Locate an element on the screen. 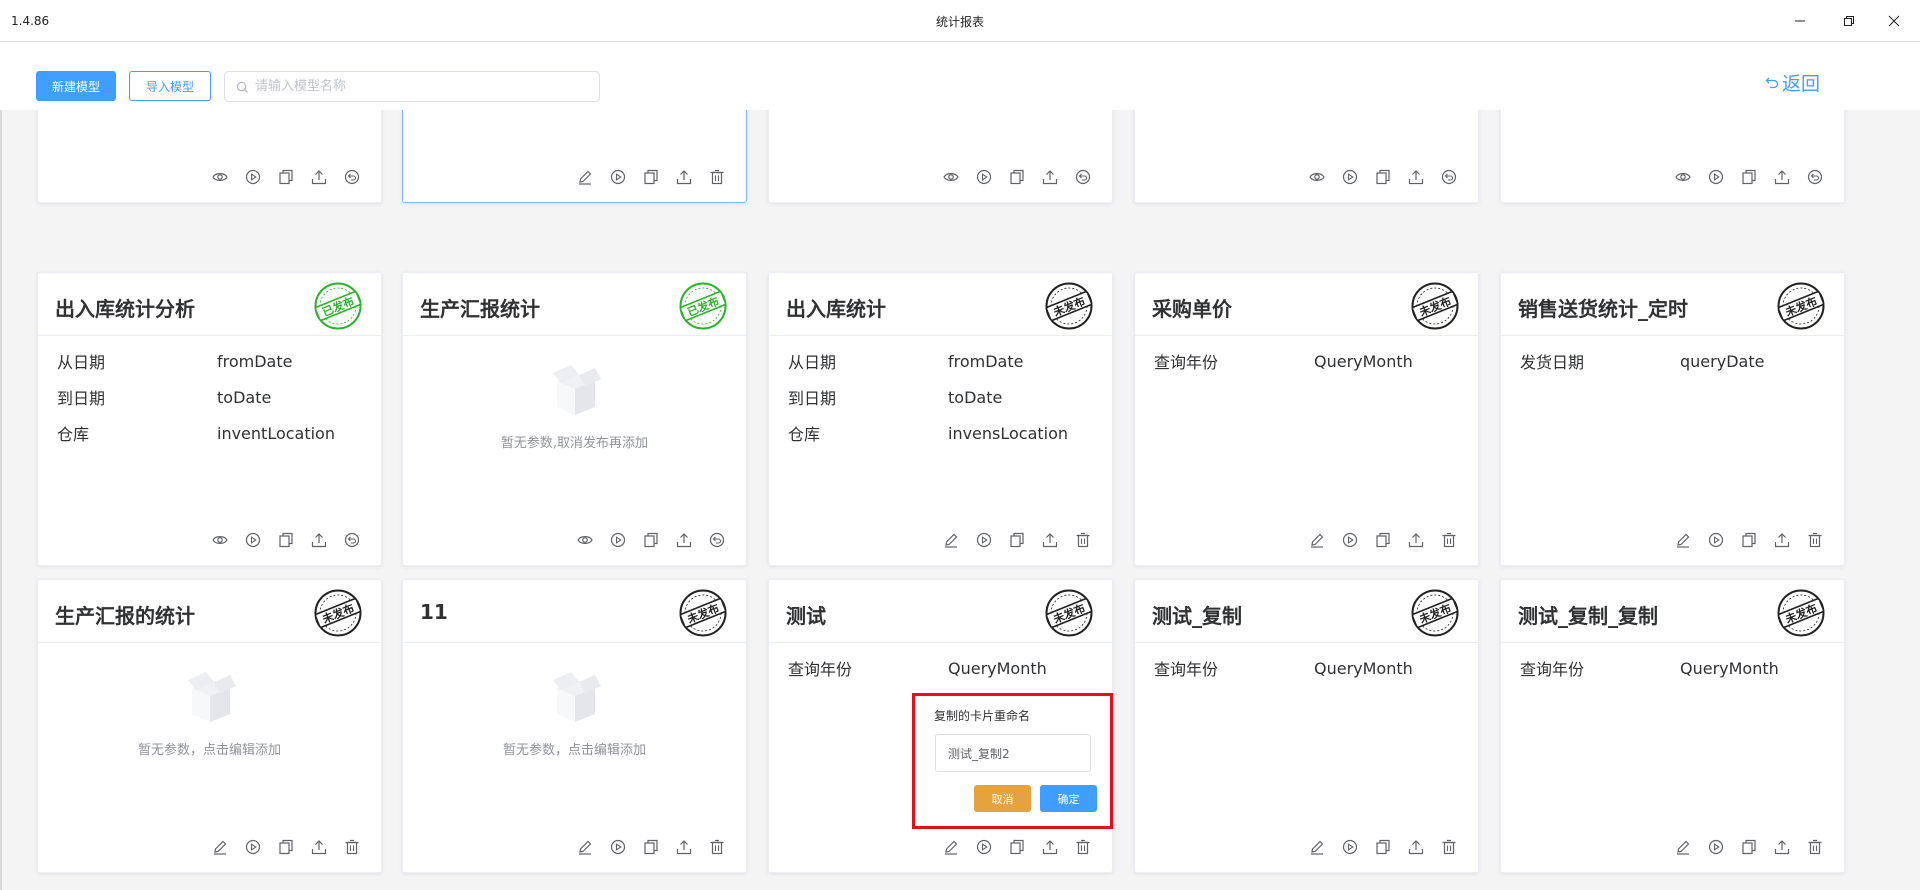  search-input is located at coordinates (420, 86).